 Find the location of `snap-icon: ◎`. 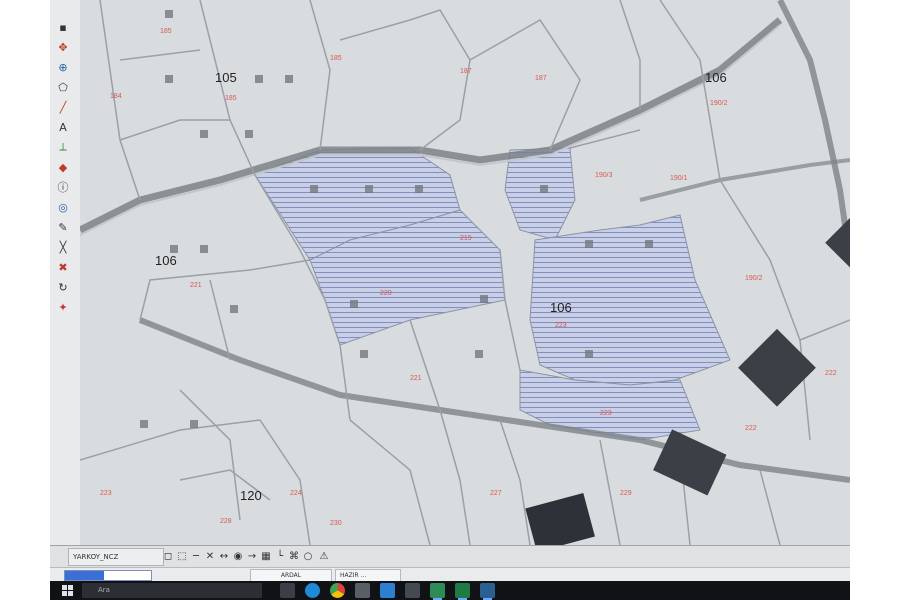

snap-icon: ◎ is located at coordinates (63, 207).